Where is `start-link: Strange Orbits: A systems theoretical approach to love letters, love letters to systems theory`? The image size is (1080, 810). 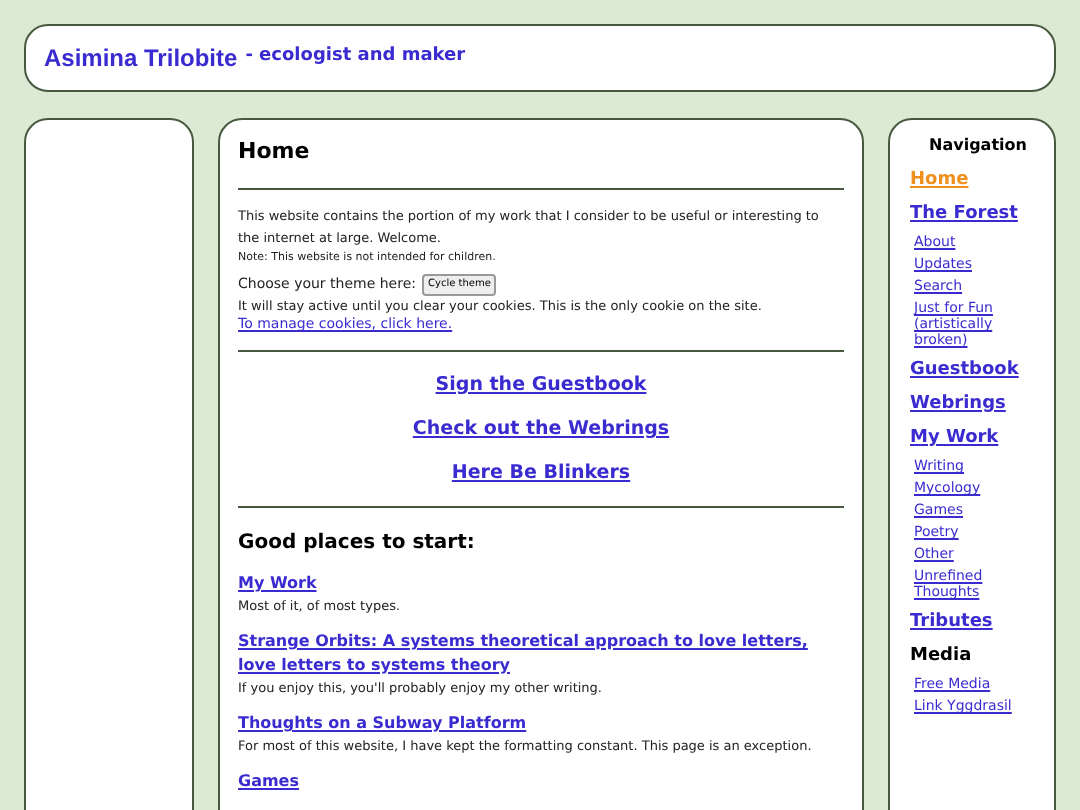 start-link: Strange Orbits: A systems theoretical approach to love letters, love letters to systems theory is located at coordinates (541, 654).